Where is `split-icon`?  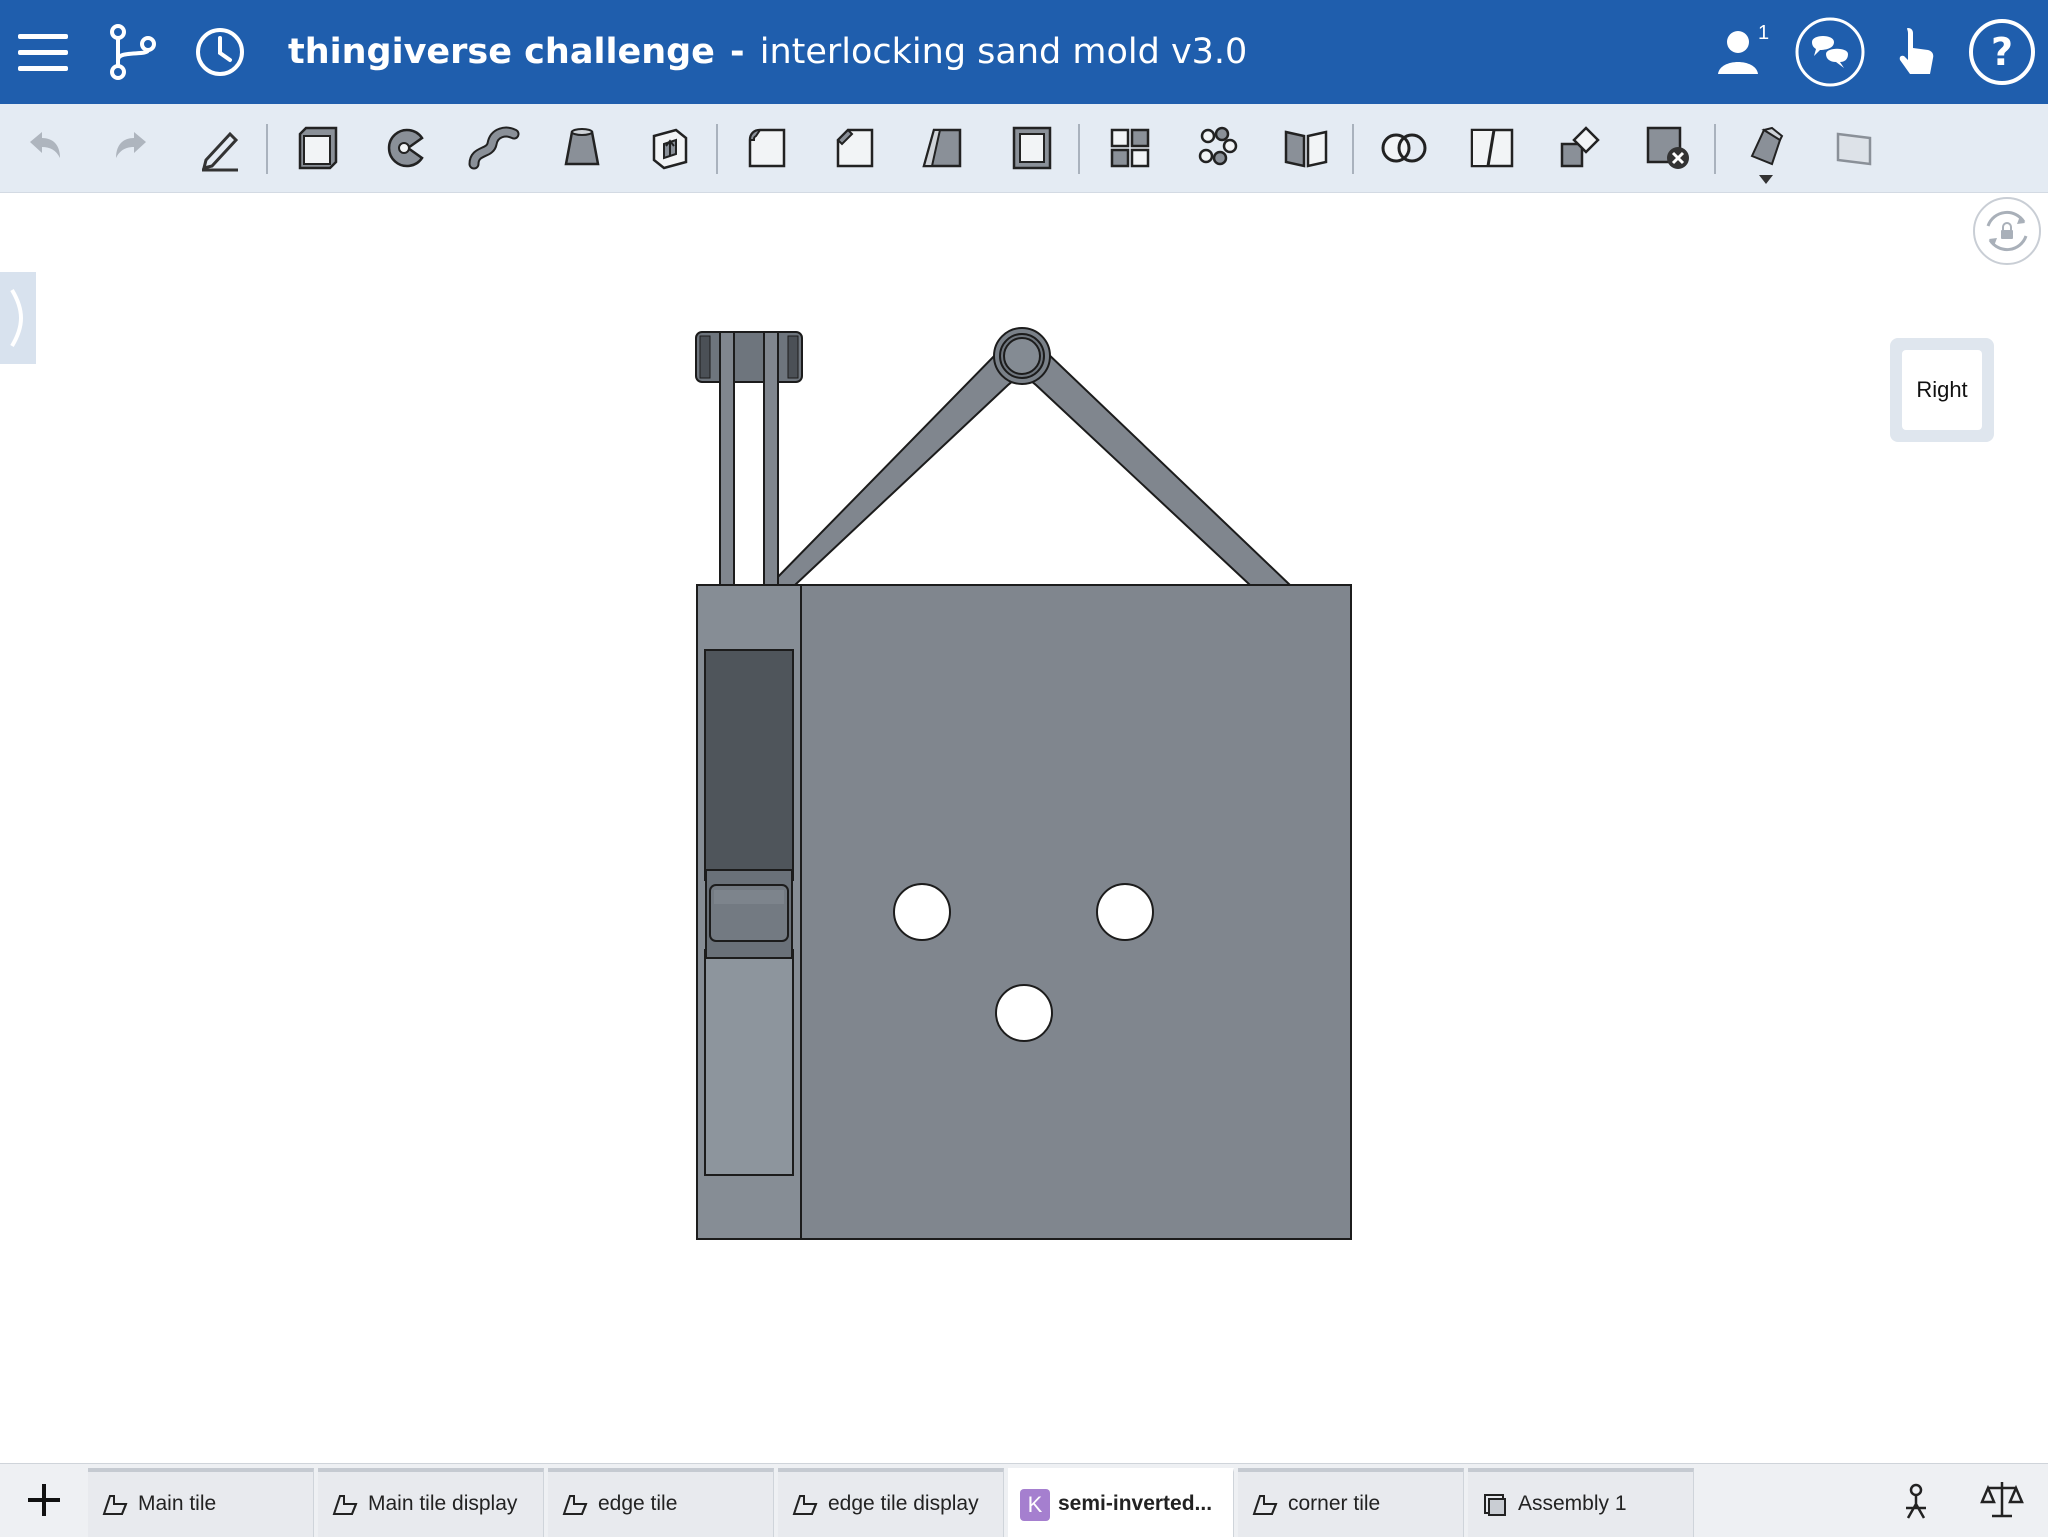
split-icon is located at coordinates (1492, 148).